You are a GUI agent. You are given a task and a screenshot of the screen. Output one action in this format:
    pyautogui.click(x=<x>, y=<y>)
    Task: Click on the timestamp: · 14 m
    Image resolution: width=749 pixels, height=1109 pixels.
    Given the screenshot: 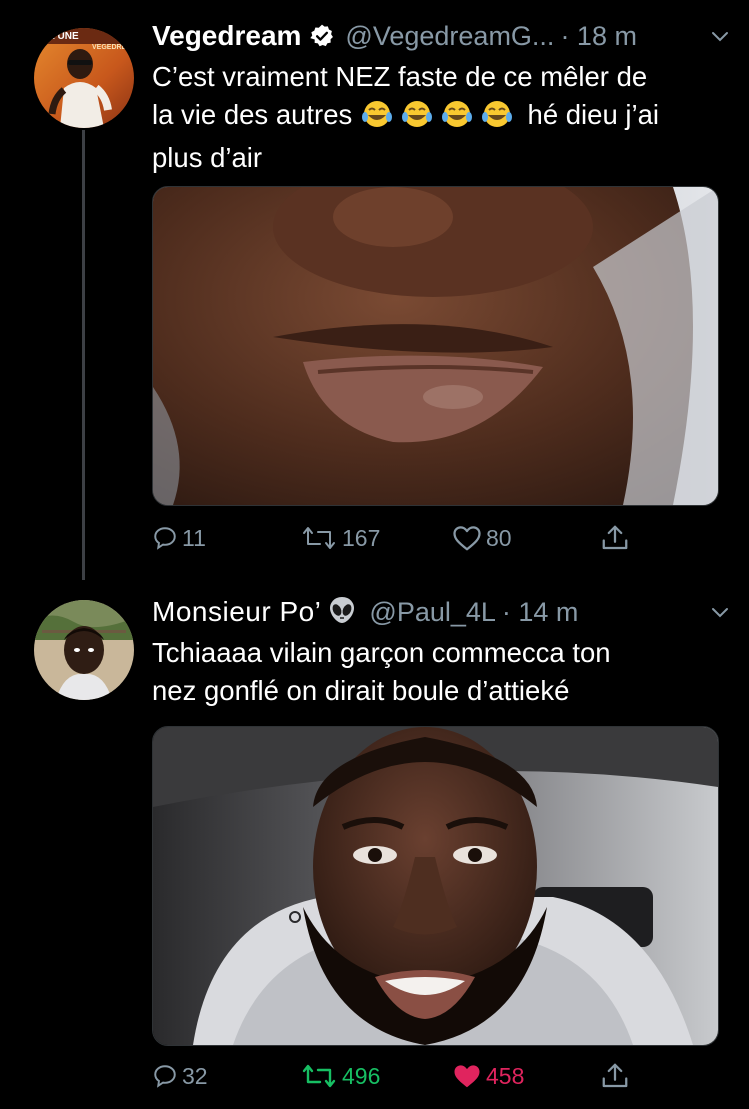 What is the action you would take?
    pyautogui.click(x=540, y=612)
    